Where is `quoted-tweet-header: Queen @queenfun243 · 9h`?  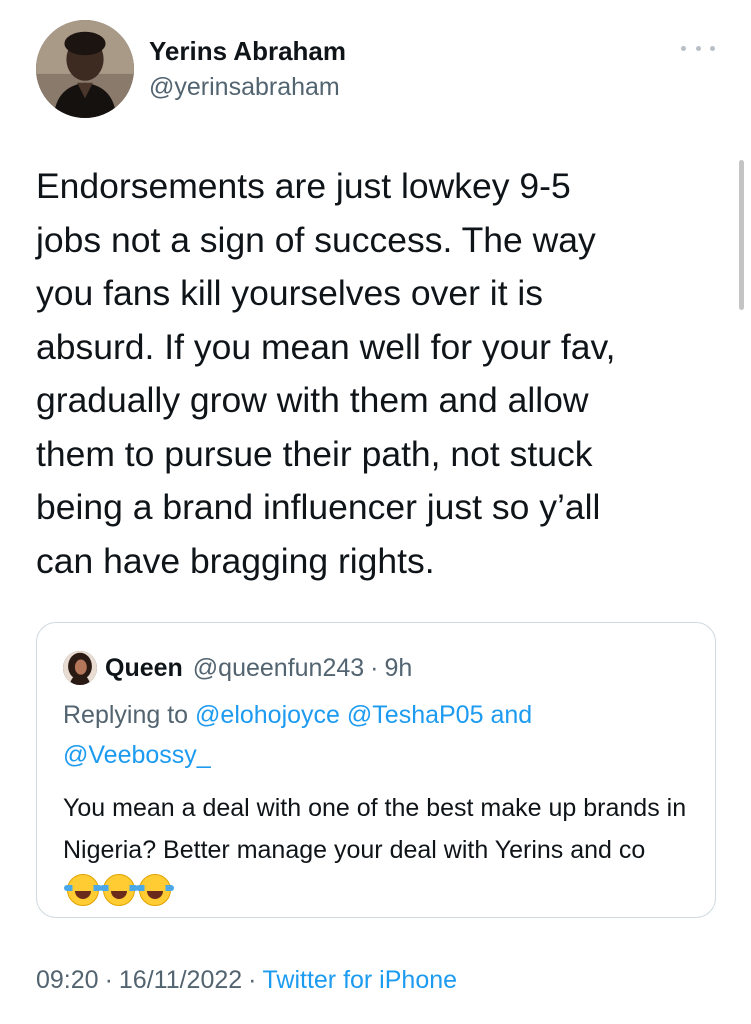 quoted-tweet-header: Queen @queenfun243 · 9h is located at coordinates (237, 668).